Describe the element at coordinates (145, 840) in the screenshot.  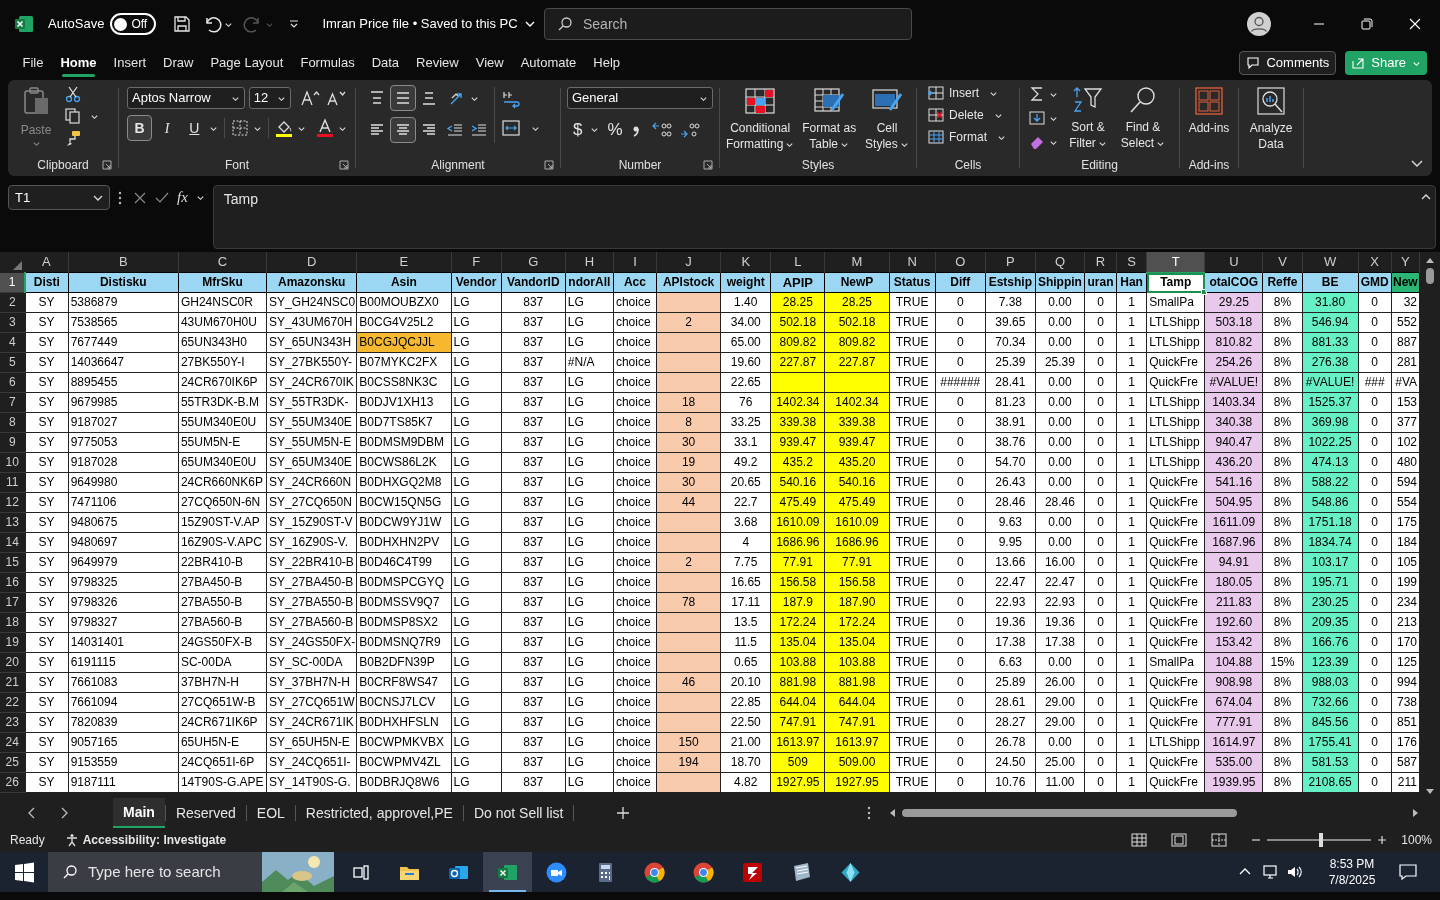
I see `accessibility-button: Accessibility: Investigate` at that location.